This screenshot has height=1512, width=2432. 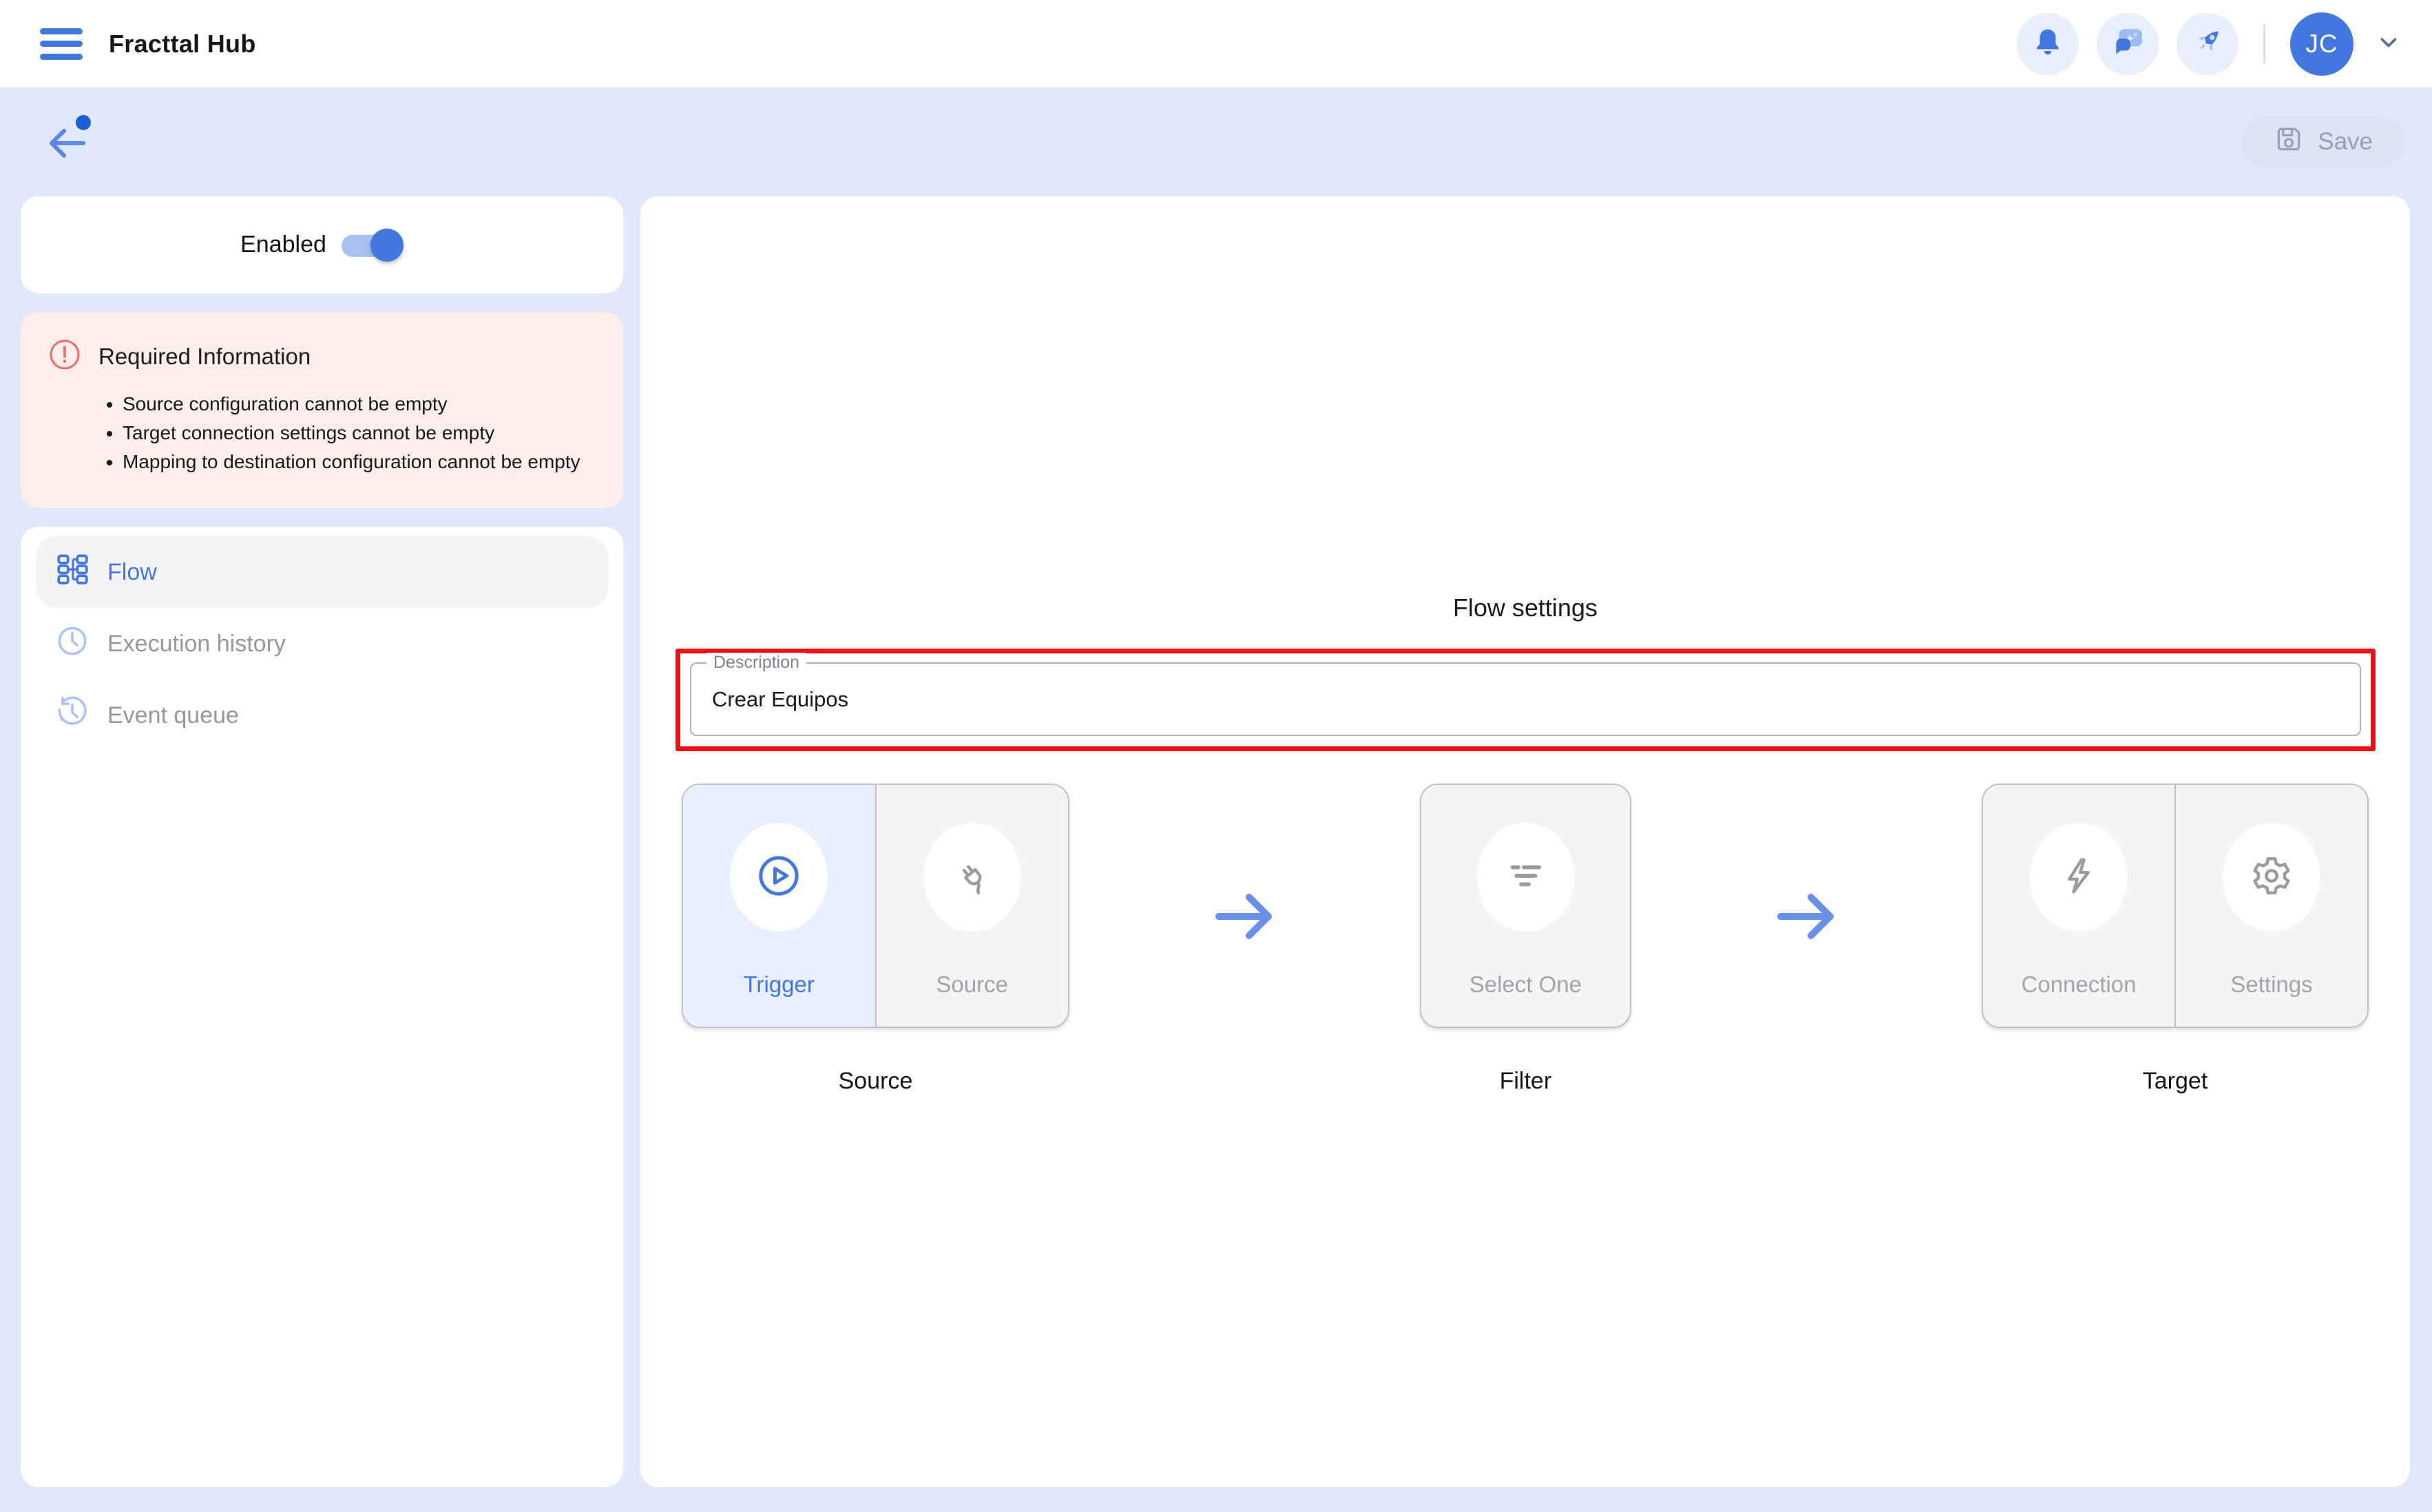 I want to click on launch-button, so click(x=2208, y=43).